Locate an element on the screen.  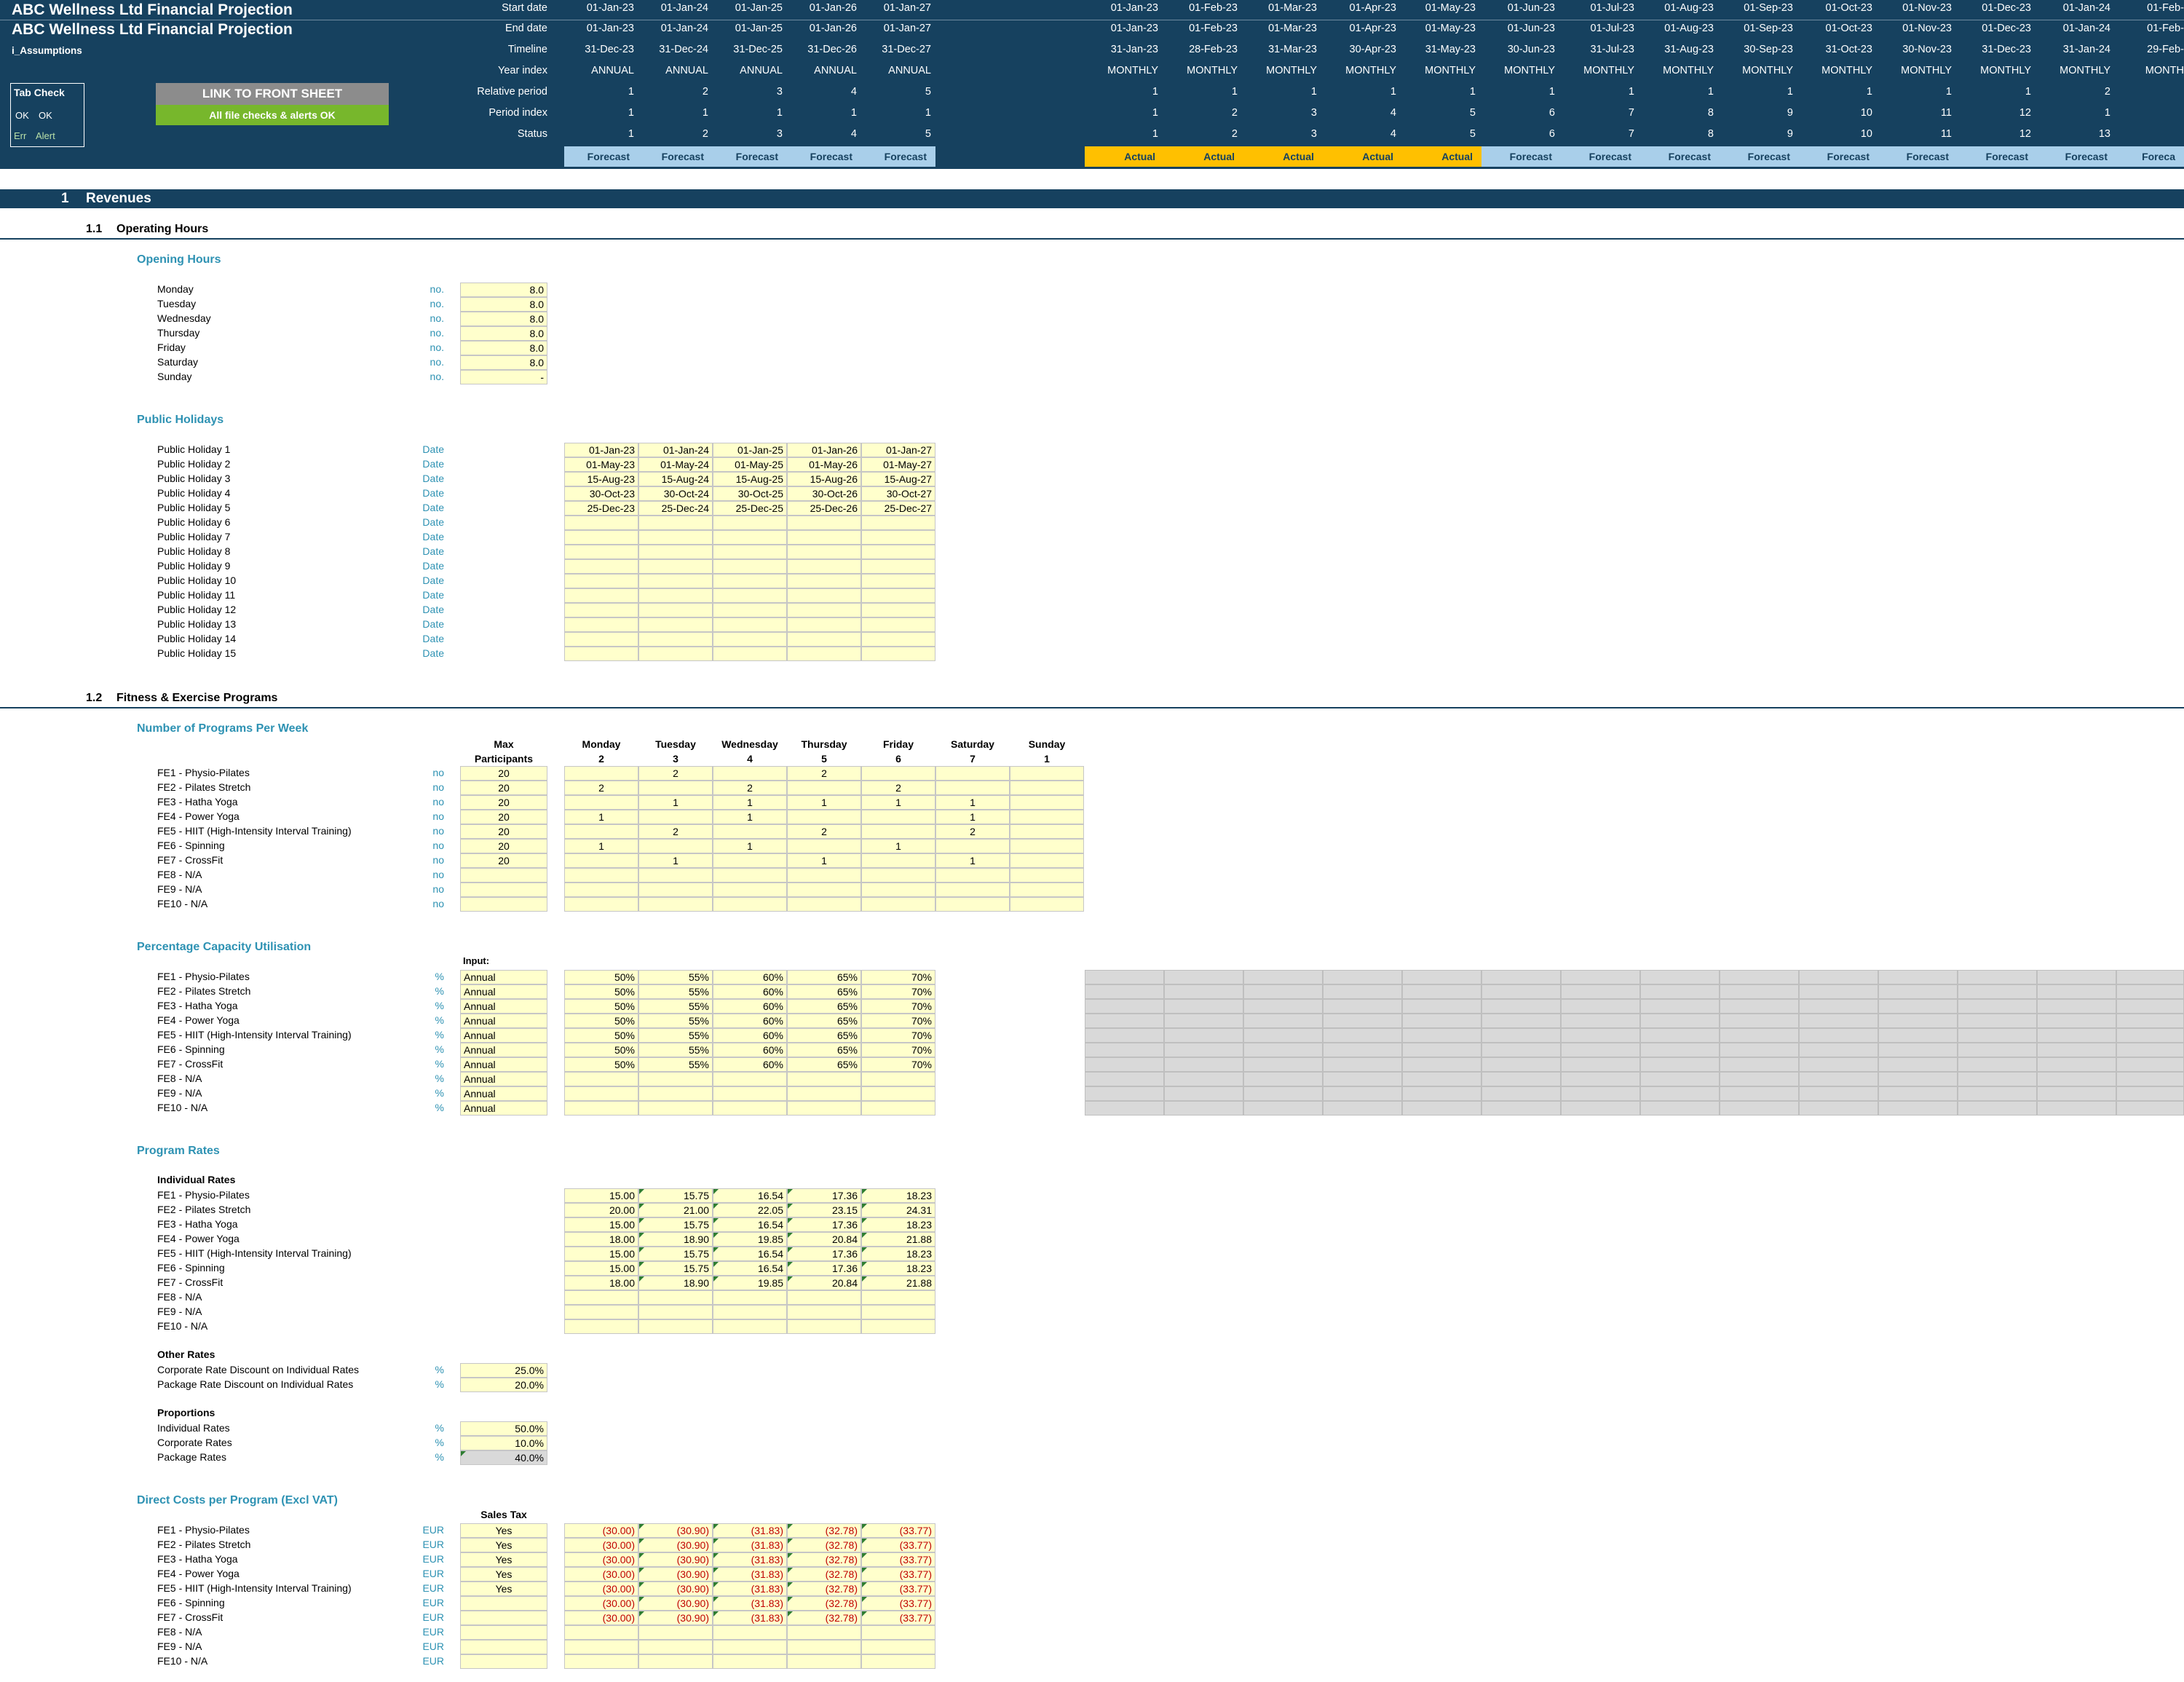
direct-cost-input: (31.83) is located at coordinates (750, 1559).